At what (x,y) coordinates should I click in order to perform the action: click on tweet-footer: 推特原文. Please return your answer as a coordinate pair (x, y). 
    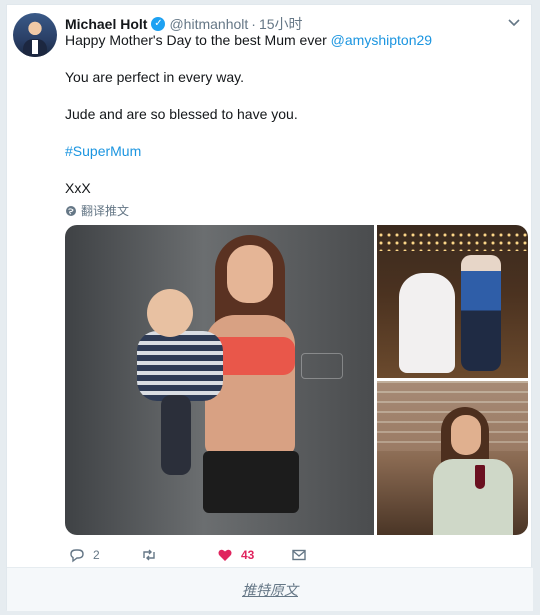
    Looking at the image, I should click on (270, 589).